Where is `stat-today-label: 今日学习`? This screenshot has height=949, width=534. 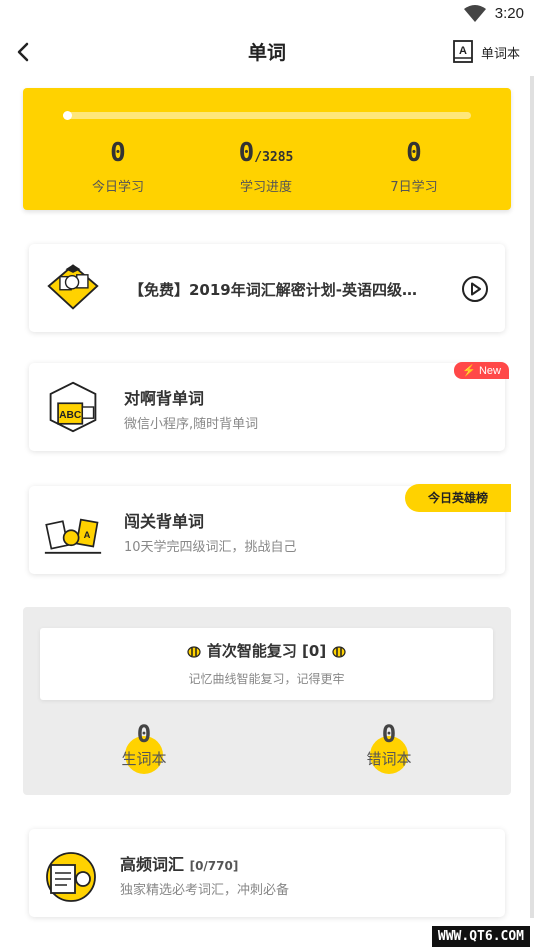
stat-today-label: 今日学习 is located at coordinates (117, 187).